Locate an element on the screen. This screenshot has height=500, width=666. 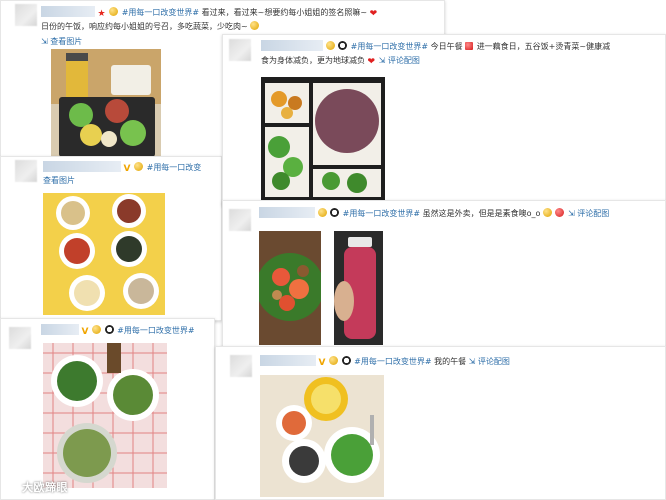
watermark-logo-icon is located at coordinates (12, 487).